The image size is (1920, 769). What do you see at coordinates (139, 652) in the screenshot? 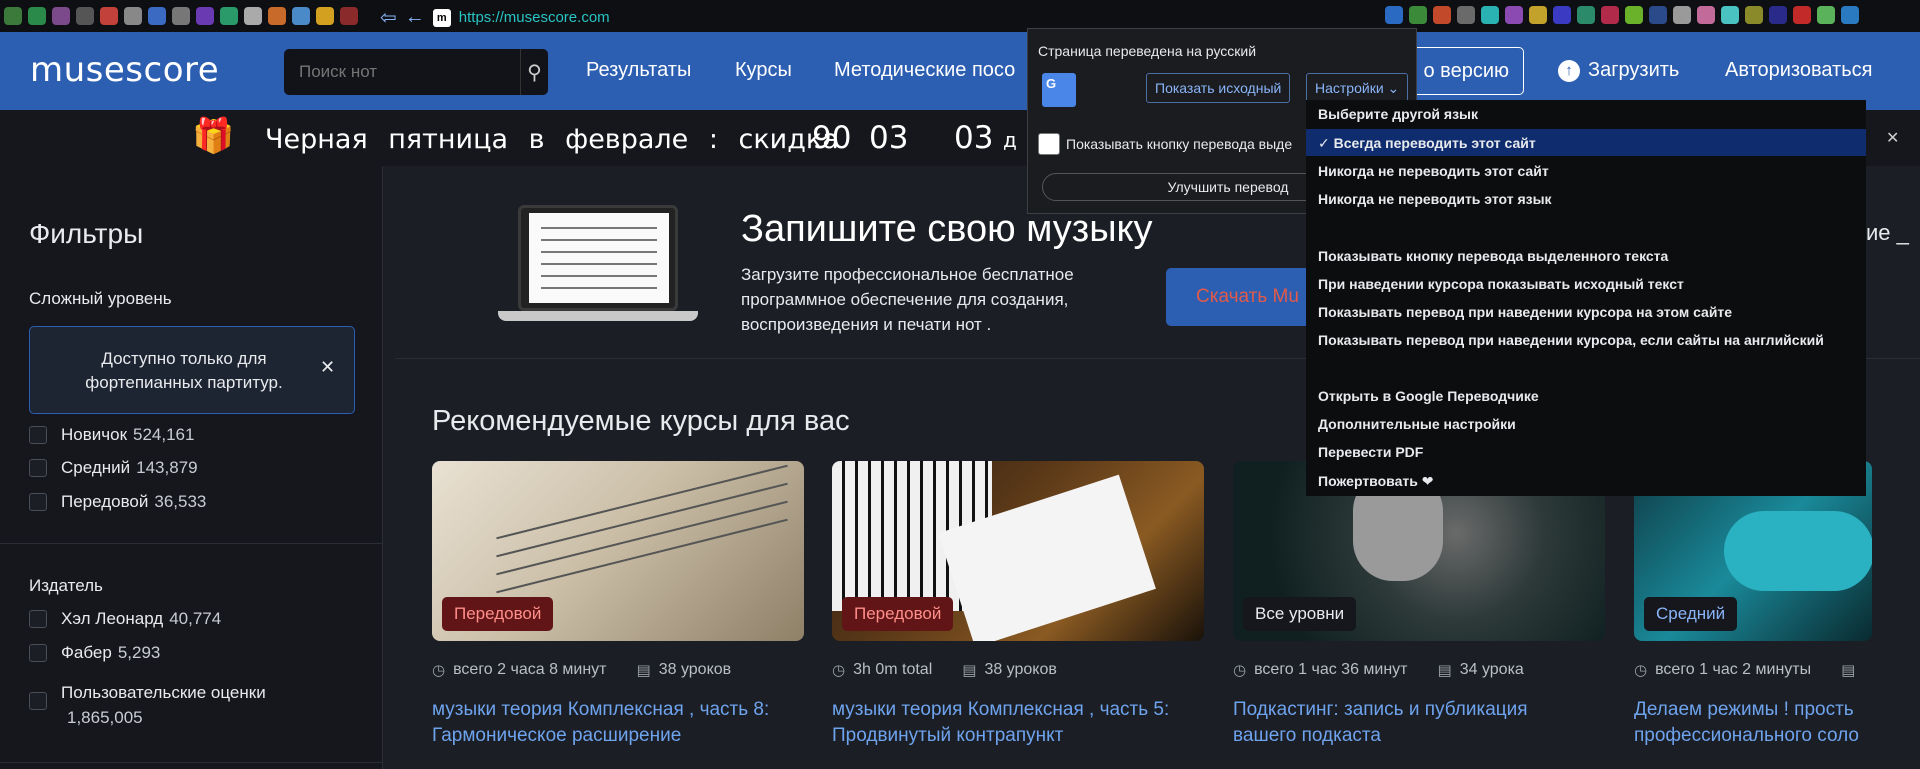
I see `filter-count: 5,293` at bounding box center [139, 652].